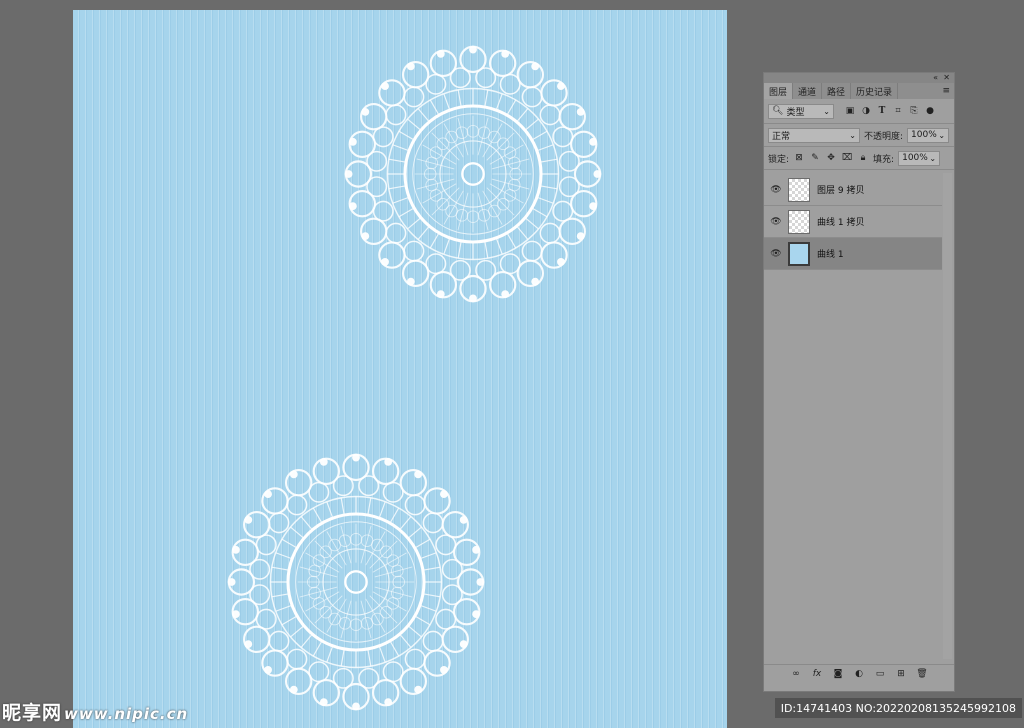 The image size is (1024, 728). What do you see at coordinates (837, 91) in the screenshot?
I see `tab-paths: 路径` at bounding box center [837, 91].